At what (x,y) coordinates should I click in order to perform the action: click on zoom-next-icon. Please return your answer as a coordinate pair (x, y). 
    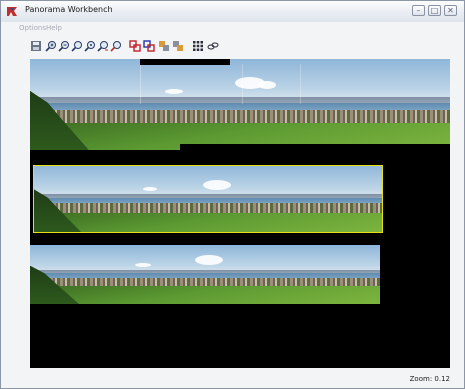
    Looking at the image, I should click on (116, 46).